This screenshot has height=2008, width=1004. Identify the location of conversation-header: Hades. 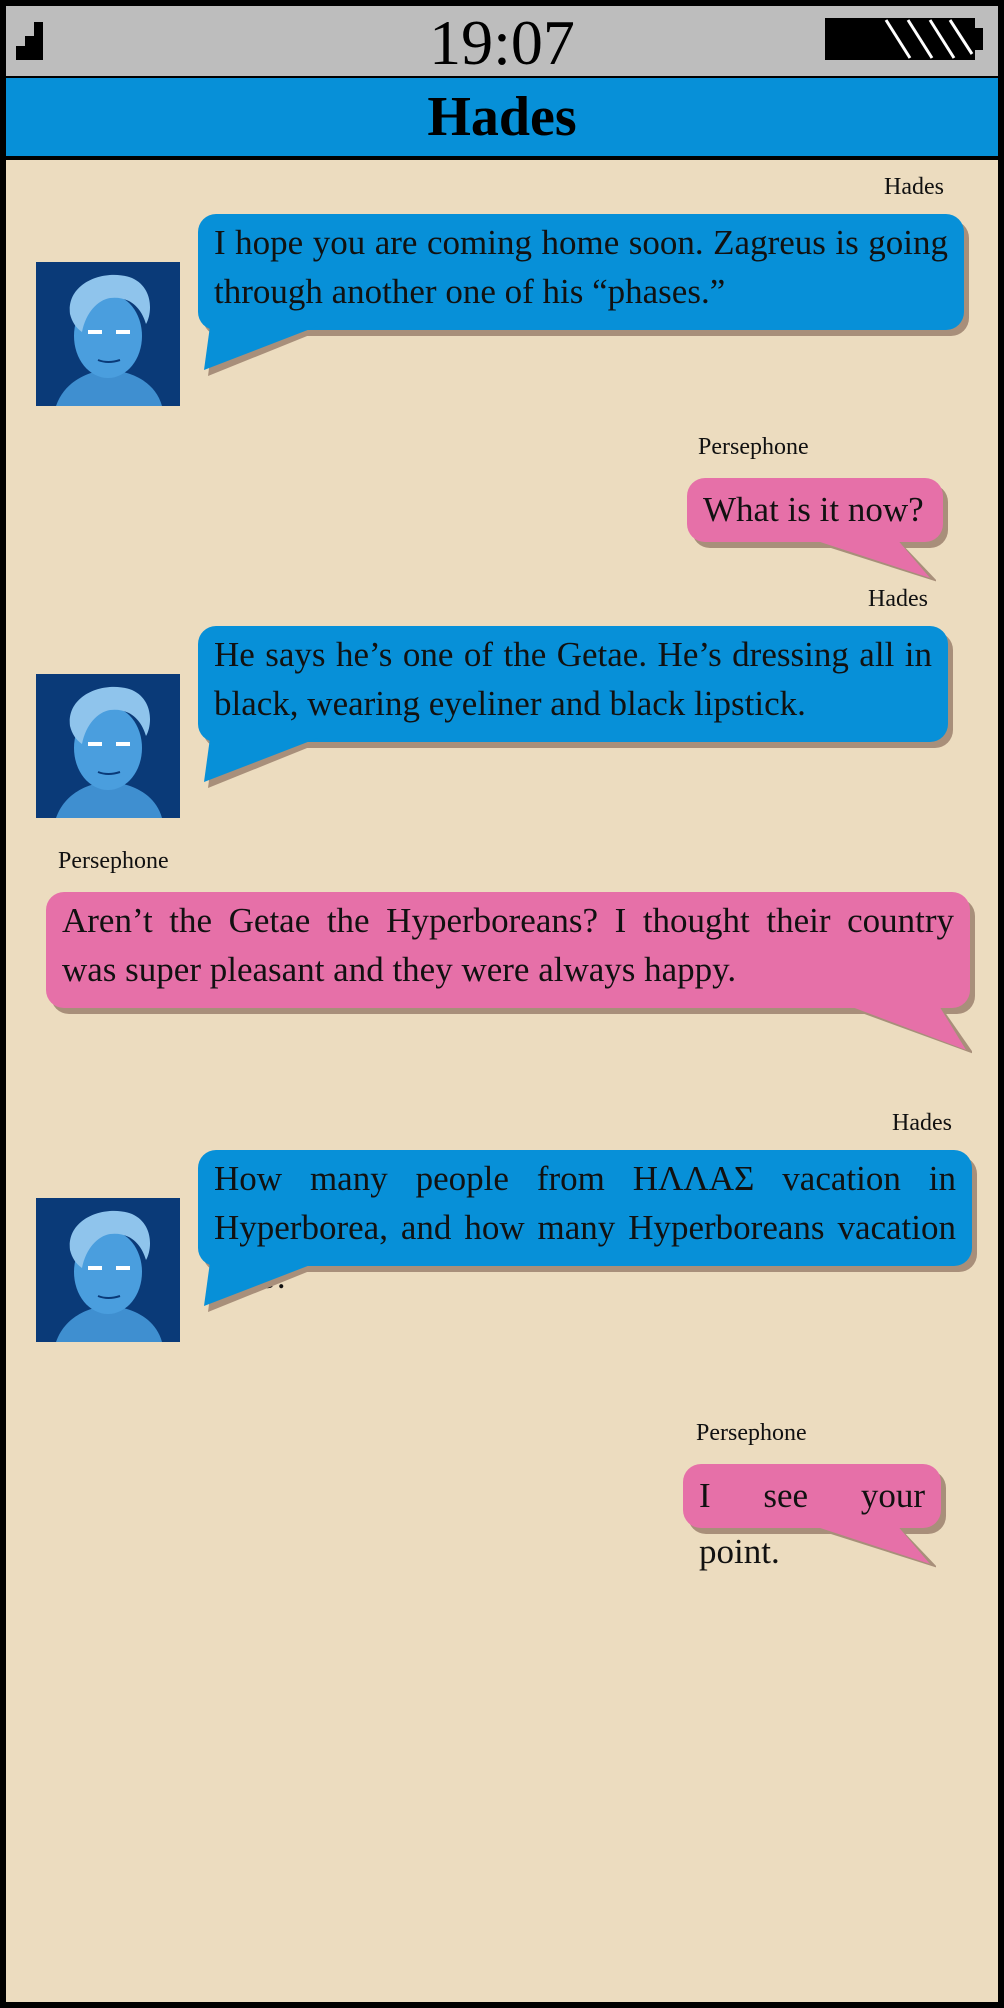
(502, 118).